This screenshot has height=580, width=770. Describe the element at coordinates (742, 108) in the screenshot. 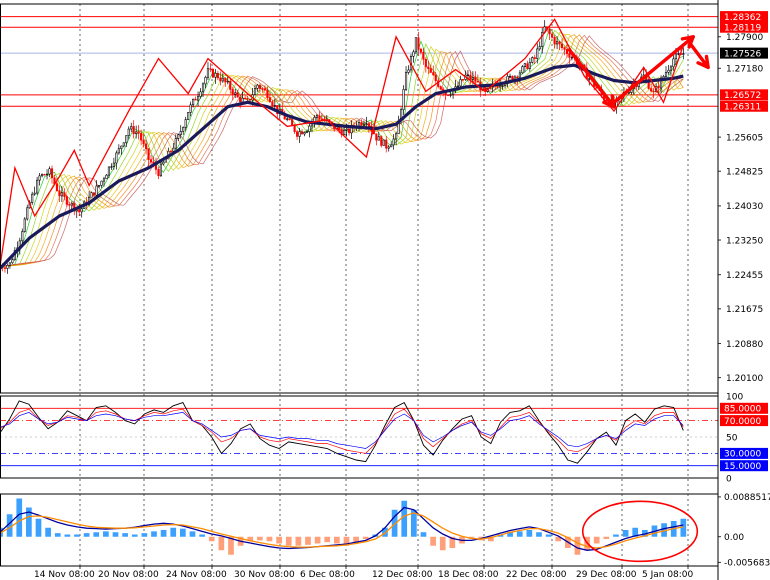

I see `price-tag-label: 1.26311` at that location.